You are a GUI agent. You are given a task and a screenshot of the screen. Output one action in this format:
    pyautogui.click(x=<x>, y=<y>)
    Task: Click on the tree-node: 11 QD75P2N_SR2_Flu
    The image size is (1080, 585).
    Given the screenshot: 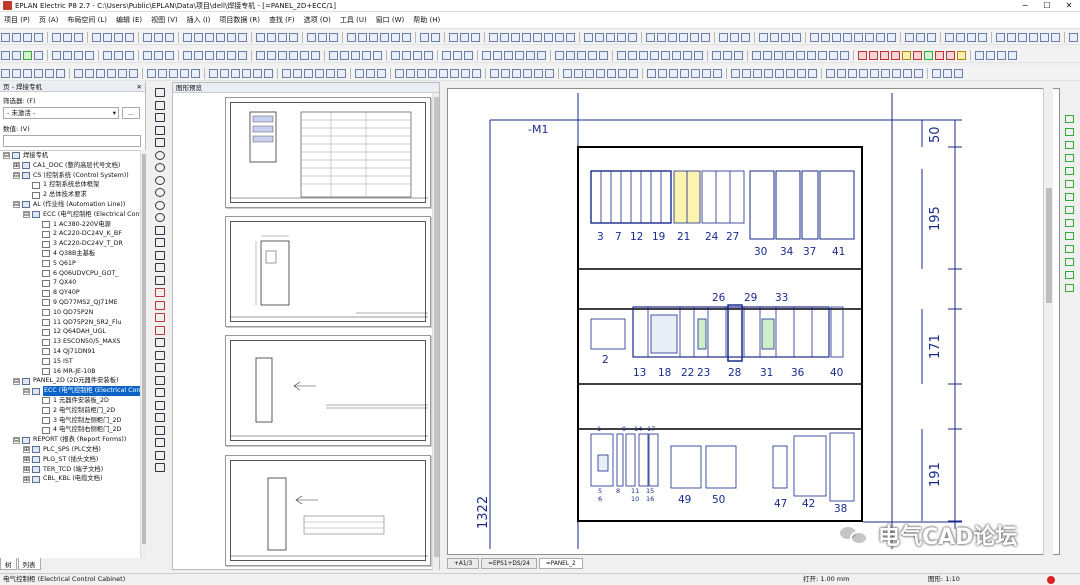 What is the action you would take?
    pyautogui.click(x=70, y=323)
    